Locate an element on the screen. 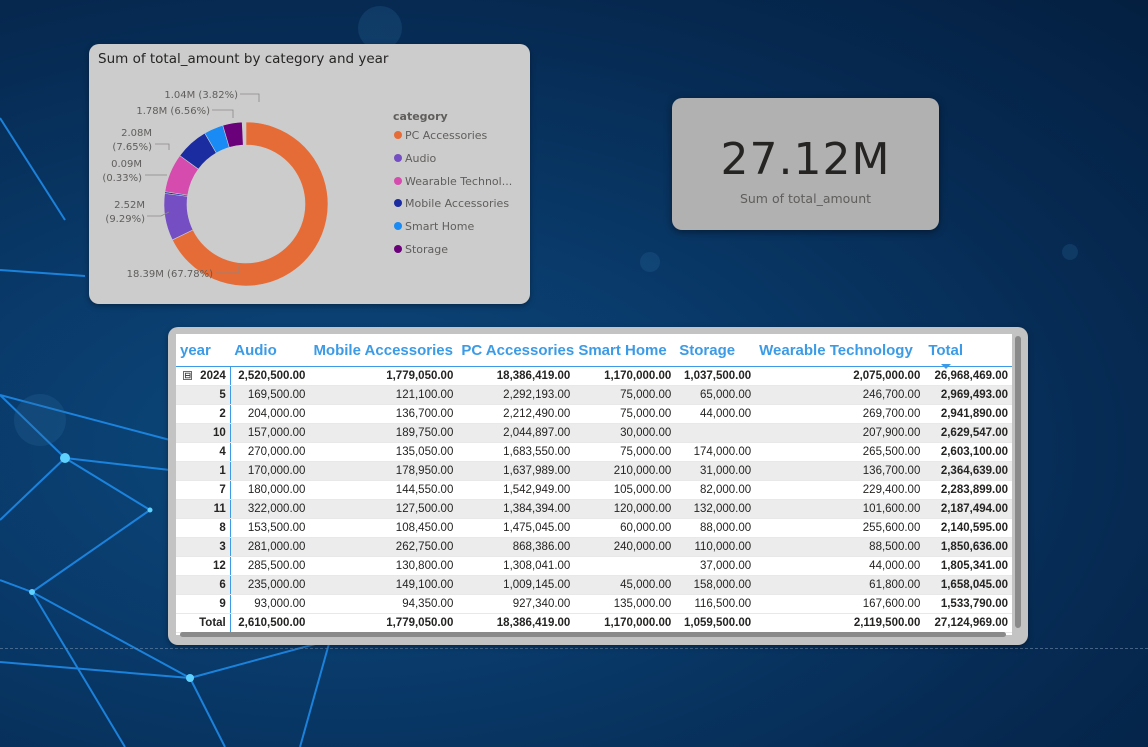 This screenshot has width=1148, height=747. table-cell: 2,075,000.00 is located at coordinates (840, 376).